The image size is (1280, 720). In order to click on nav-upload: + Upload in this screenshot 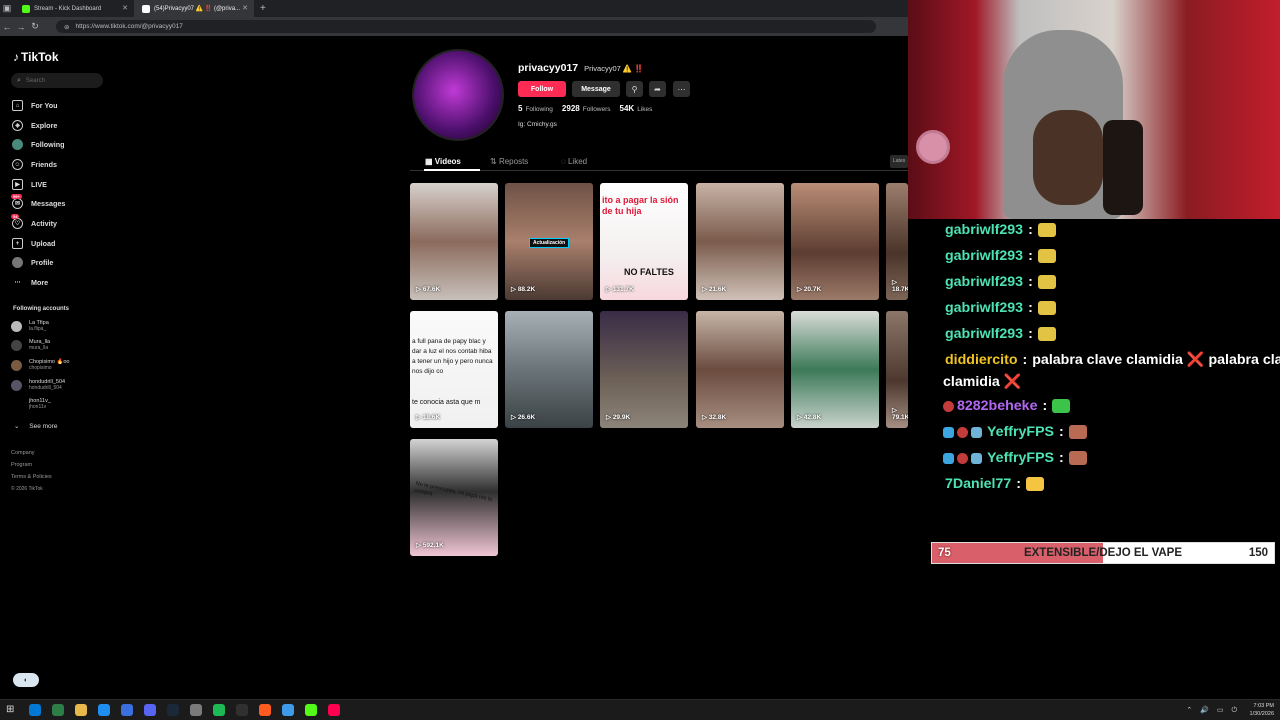, I will do `click(33, 243)`.